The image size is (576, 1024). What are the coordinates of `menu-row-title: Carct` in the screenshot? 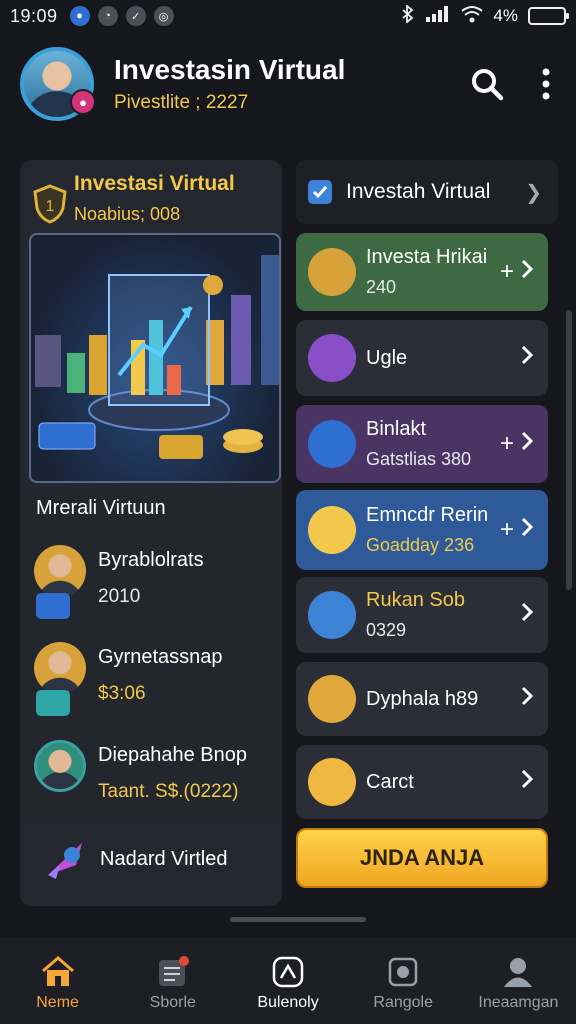 It's located at (390, 781).